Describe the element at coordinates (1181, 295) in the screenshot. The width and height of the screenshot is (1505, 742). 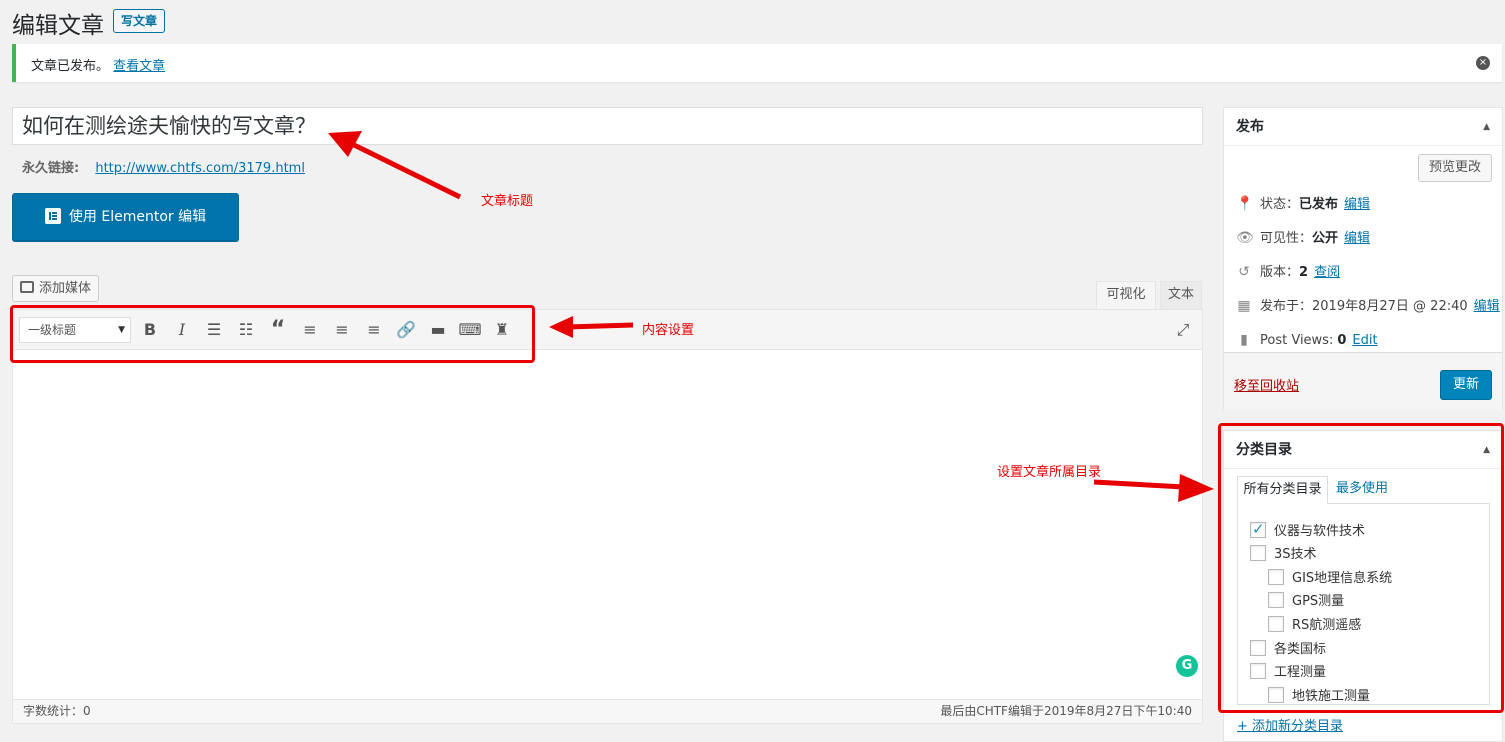
I see `tab-text: 文本` at that location.